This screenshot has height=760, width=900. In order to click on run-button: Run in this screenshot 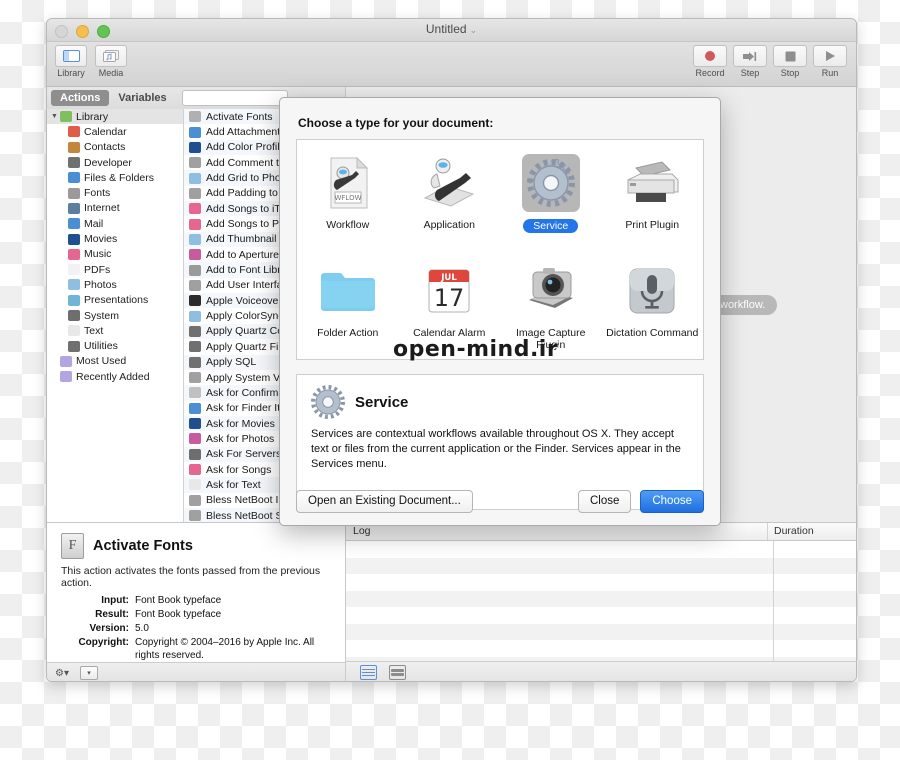, I will do `click(830, 61)`.